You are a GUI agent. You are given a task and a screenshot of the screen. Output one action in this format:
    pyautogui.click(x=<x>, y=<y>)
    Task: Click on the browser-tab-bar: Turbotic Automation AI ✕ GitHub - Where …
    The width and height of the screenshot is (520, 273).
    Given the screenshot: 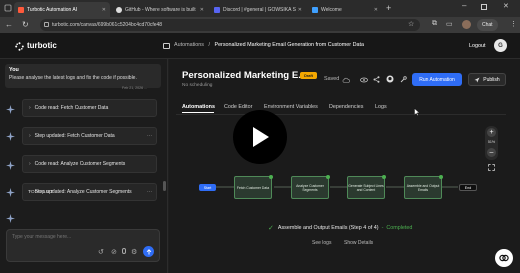 What is the action you would take?
    pyautogui.click(x=260, y=8)
    